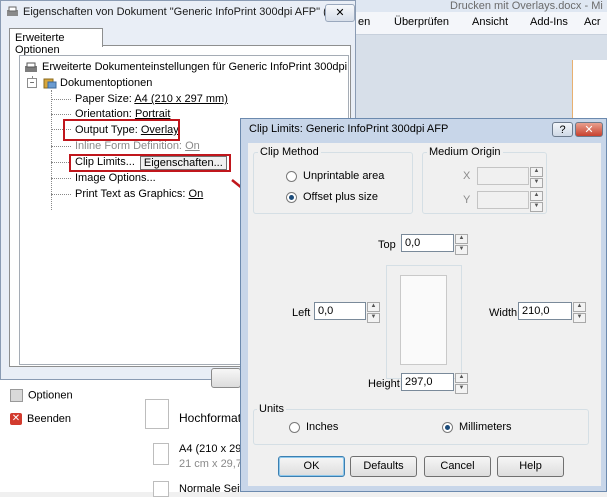 The image size is (607, 497). What do you see at coordinates (423, 320) in the screenshot?
I see `clip-preview-page` at bounding box center [423, 320].